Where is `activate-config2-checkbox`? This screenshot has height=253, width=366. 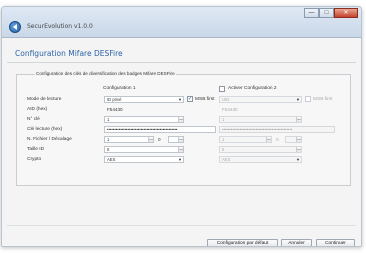 activate-config2-checkbox is located at coordinates (222, 89).